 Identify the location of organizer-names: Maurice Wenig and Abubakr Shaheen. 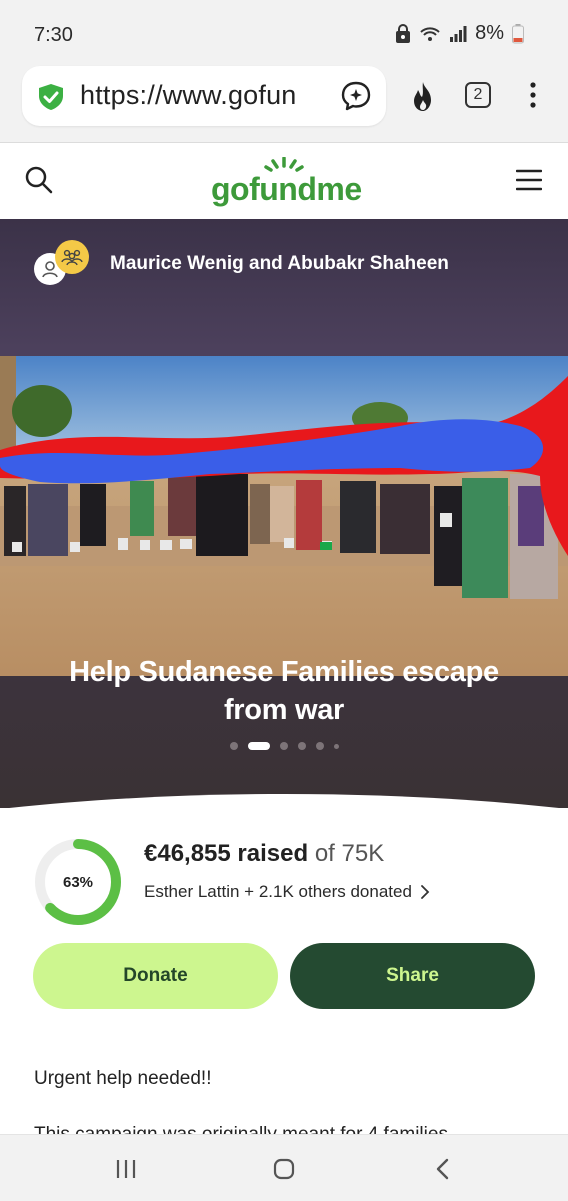
(279, 264).